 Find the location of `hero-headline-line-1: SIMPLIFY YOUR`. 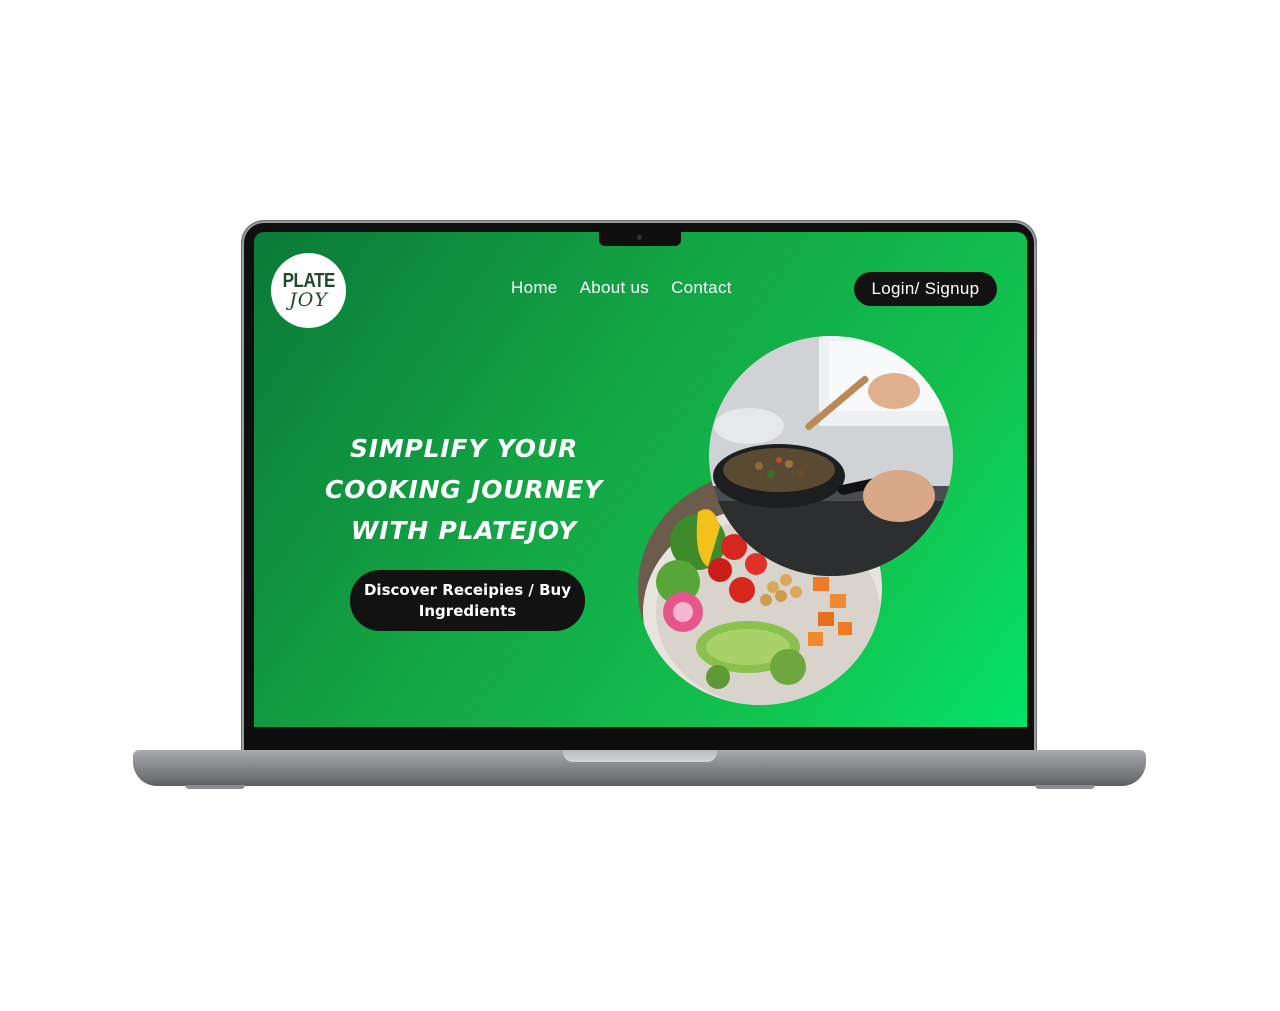

hero-headline-line-1: SIMPLIFY YOUR is located at coordinates (464, 448).